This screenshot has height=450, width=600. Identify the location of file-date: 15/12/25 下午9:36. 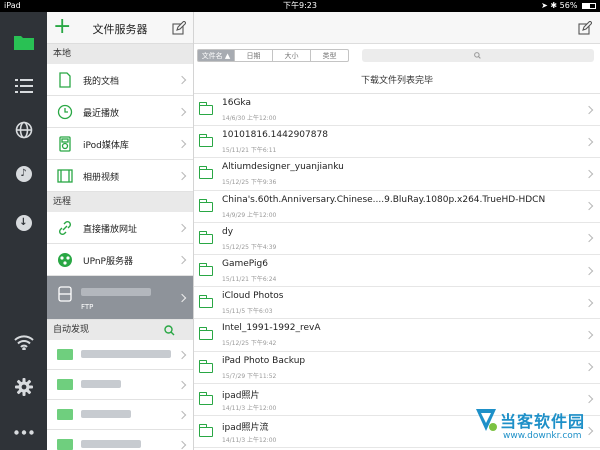
(249, 183).